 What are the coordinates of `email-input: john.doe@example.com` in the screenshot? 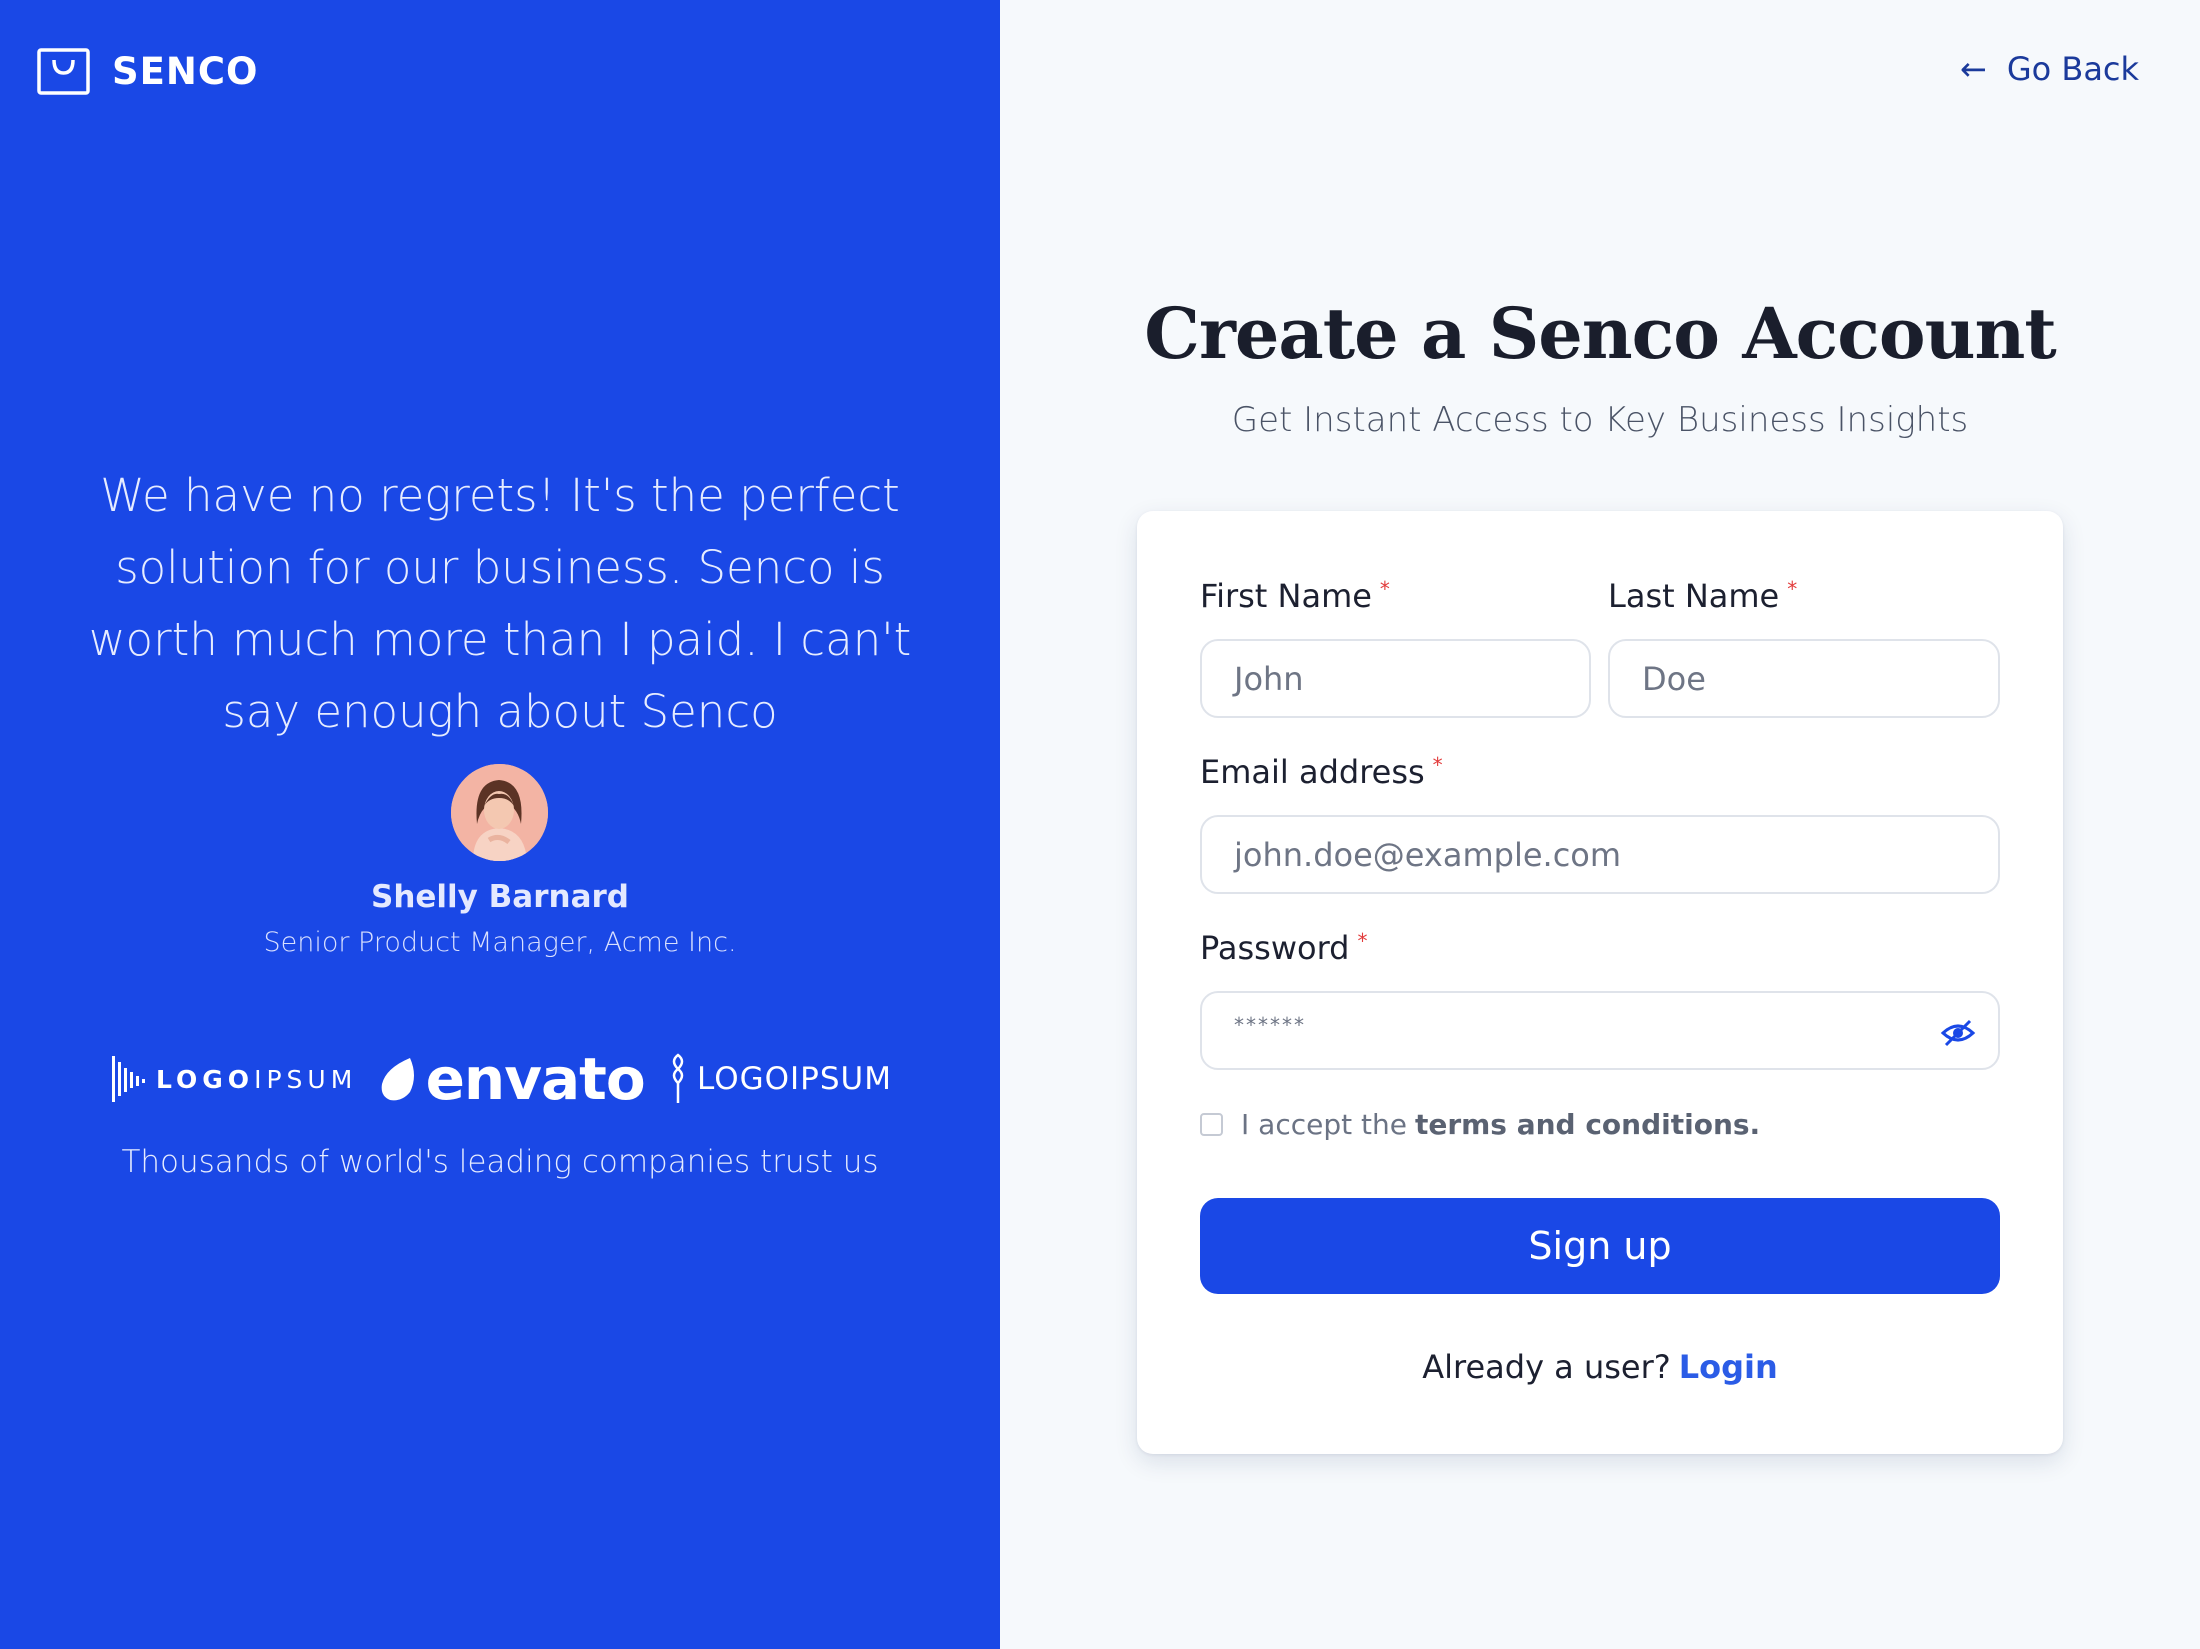 It's located at (1600, 854).